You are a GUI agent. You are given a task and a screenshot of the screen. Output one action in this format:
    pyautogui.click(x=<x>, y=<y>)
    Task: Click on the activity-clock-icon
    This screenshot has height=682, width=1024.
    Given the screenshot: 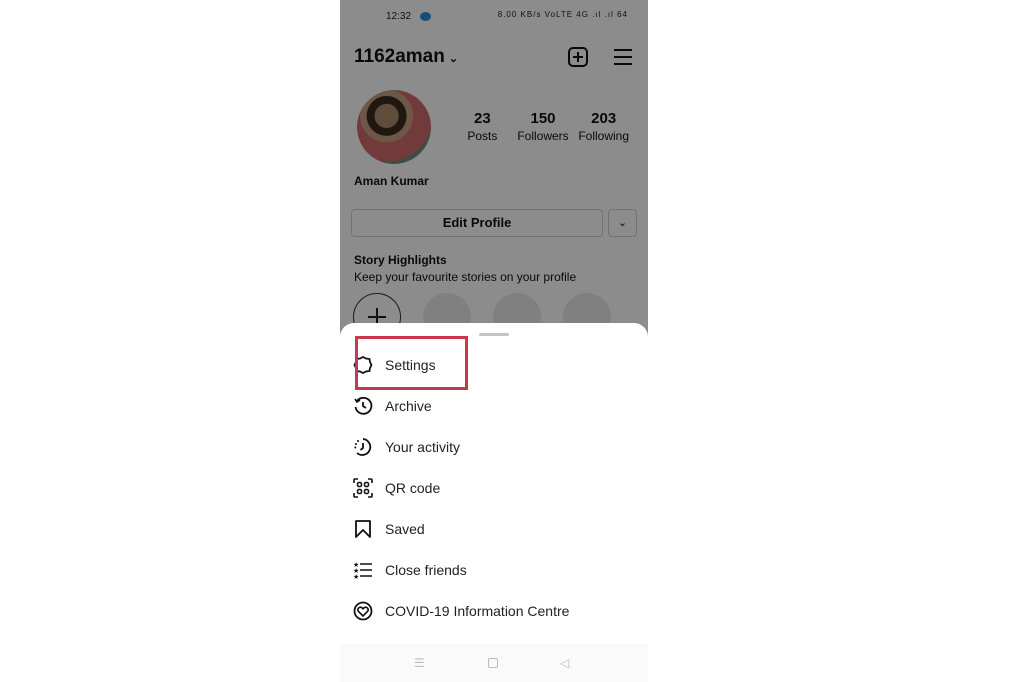 What is the action you would take?
    pyautogui.click(x=363, y=447)
    